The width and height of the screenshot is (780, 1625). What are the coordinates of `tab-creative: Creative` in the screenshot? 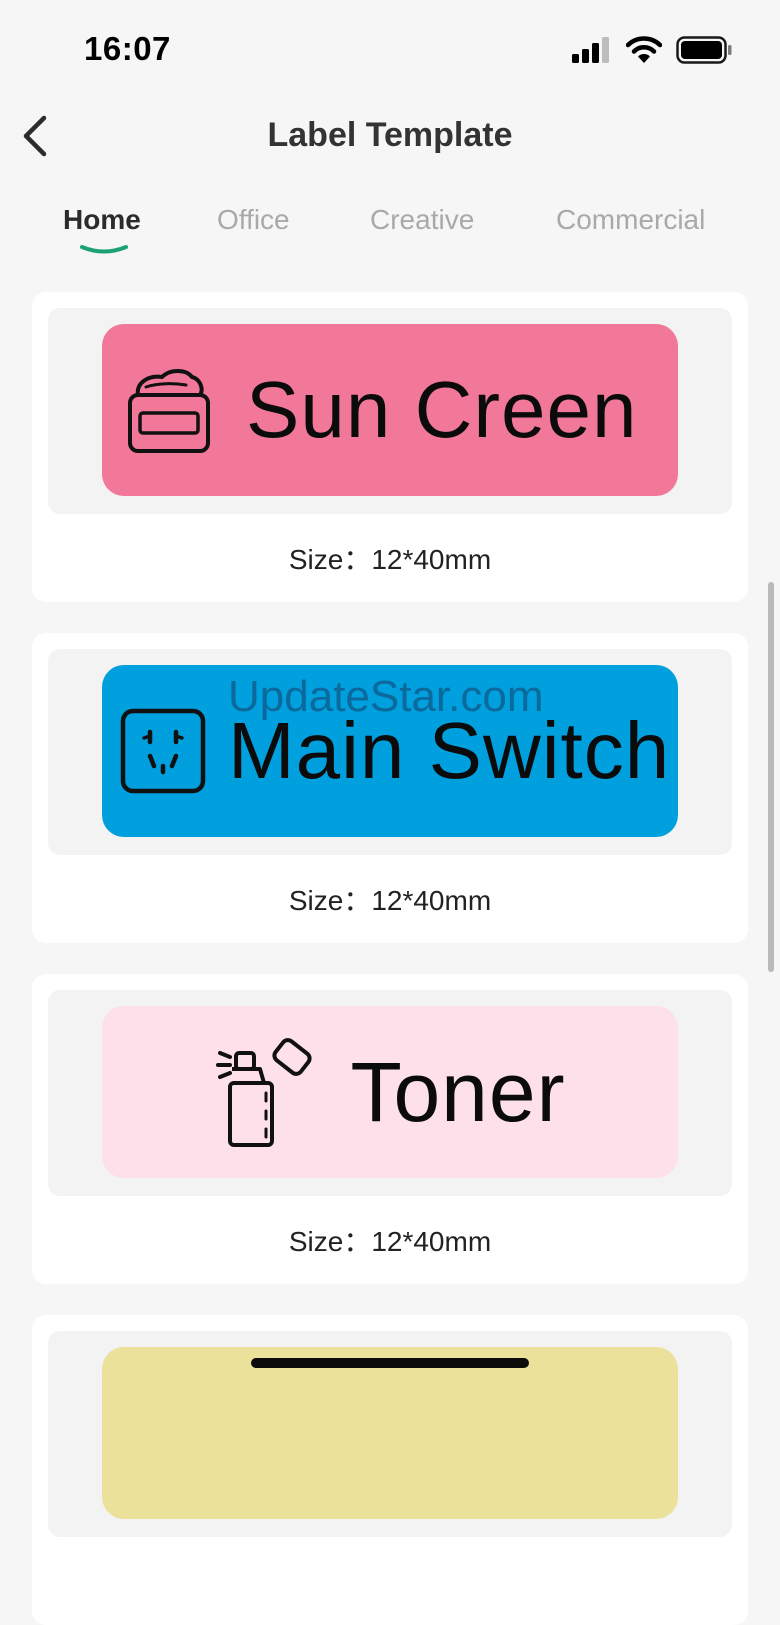 It's located at (422, 220).